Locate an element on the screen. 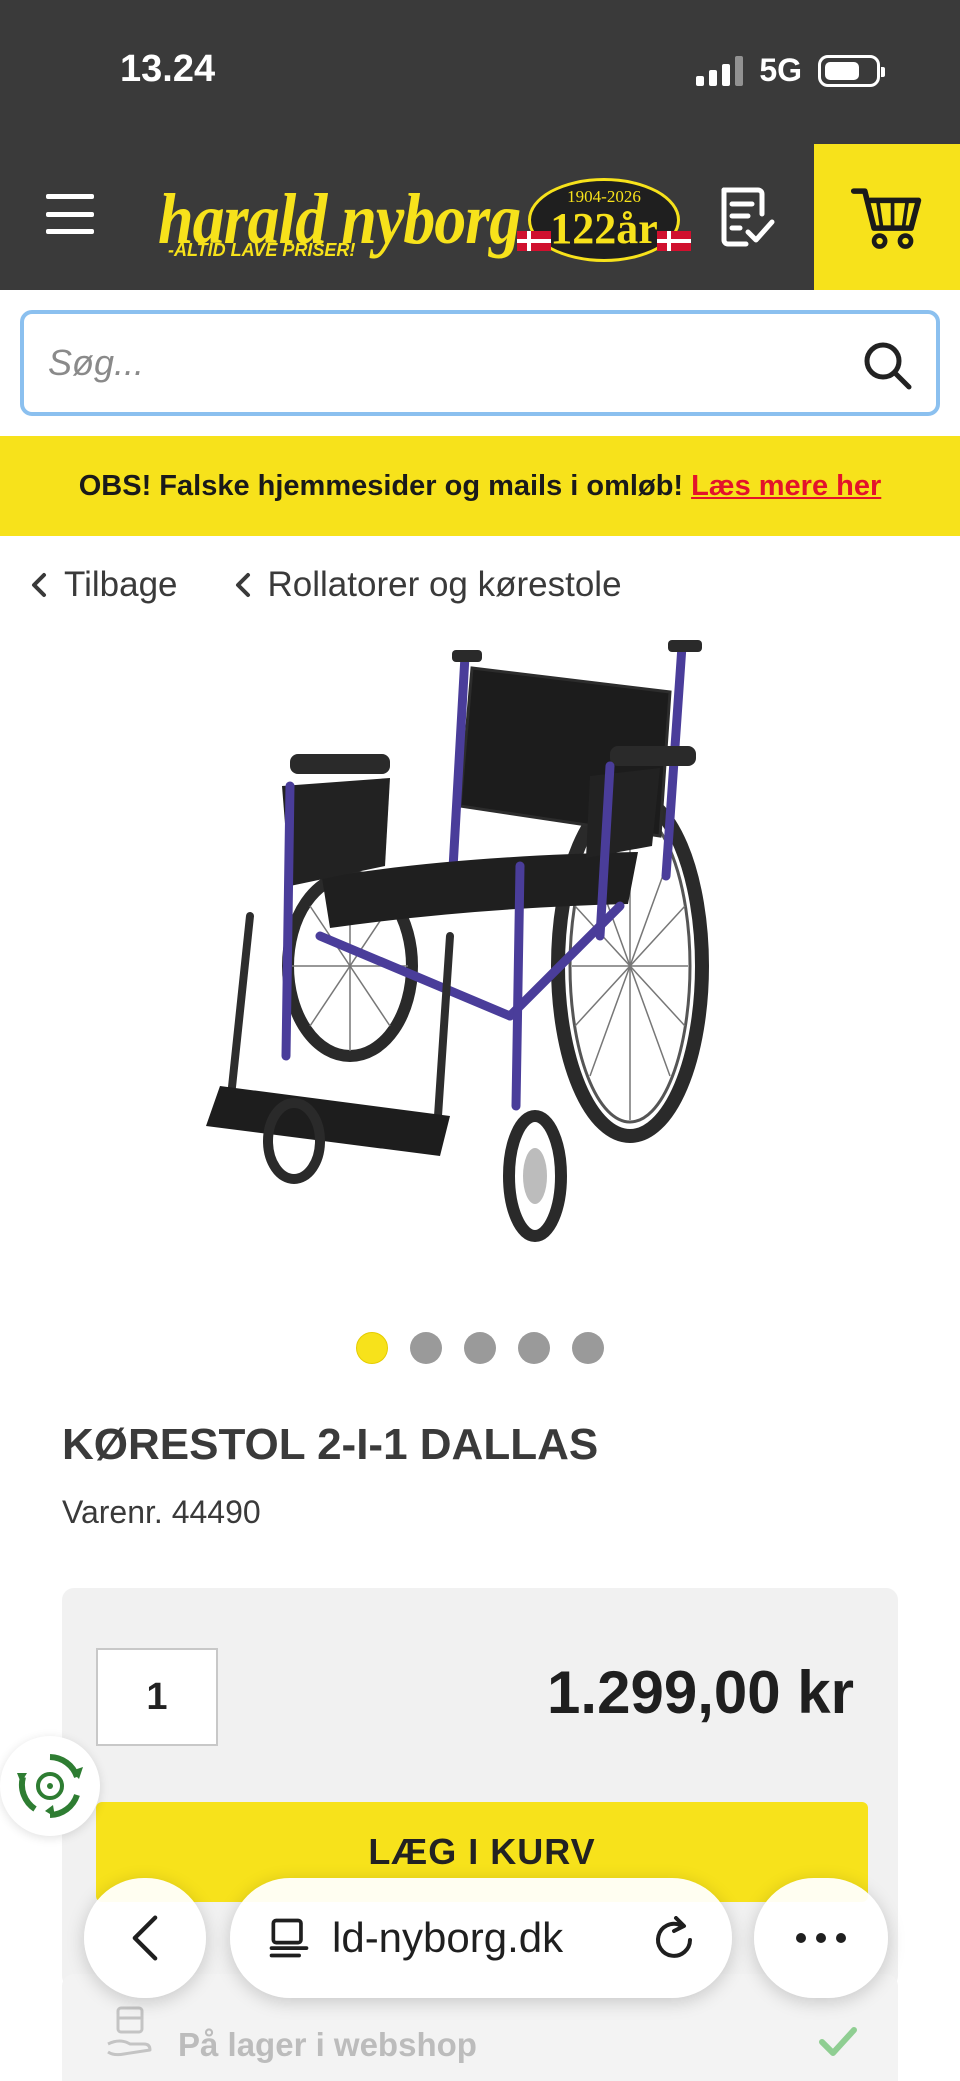  address-bar: ld-nyborg.dk is located at coordinates (481, 1938).